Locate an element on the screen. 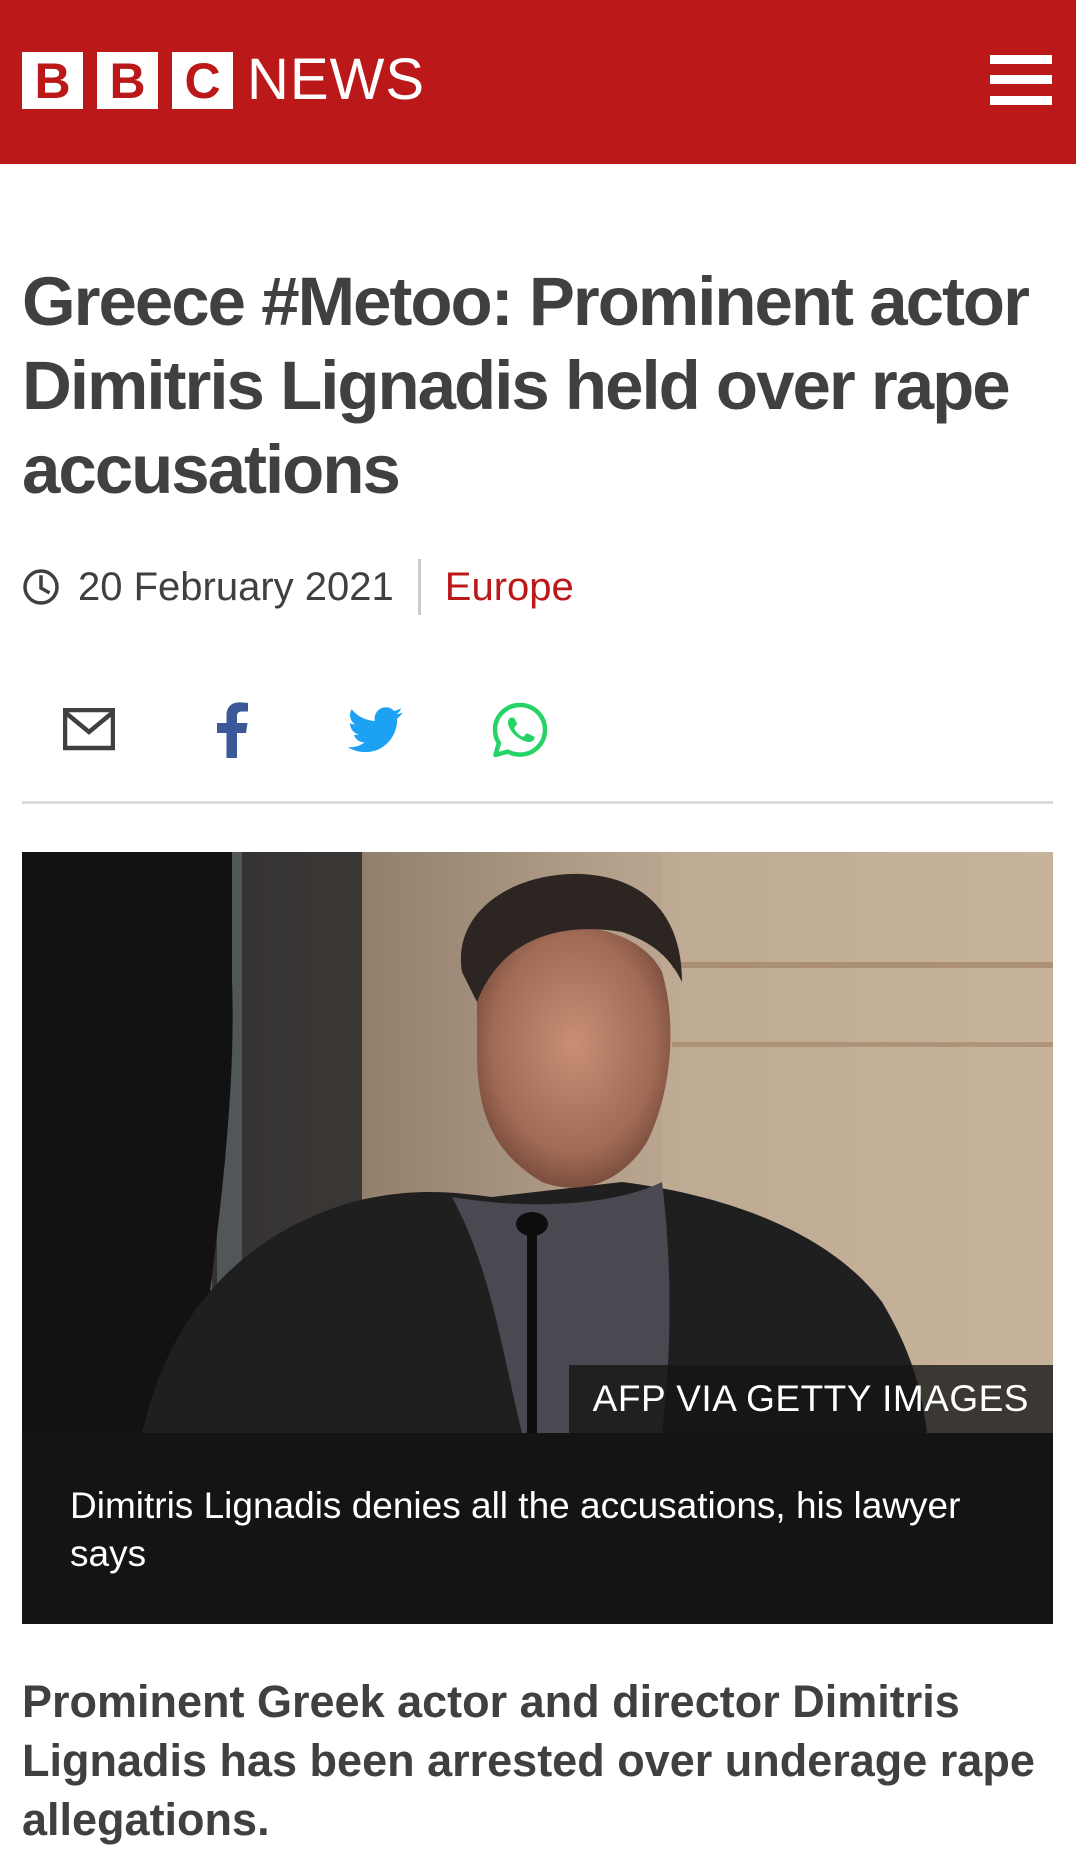 Image resolution: width=1076 pixels, height=1854 pixels. hamburger-menu-icon is located at coordinates (1021, 80).